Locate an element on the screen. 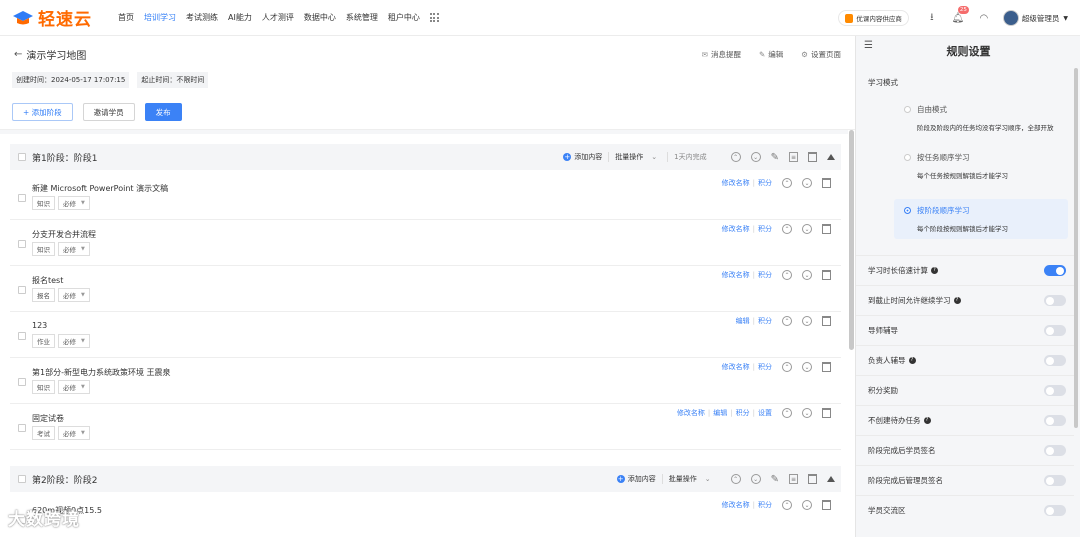 The height and width of the screenshot is (537, 1080). mode-option: 按任务顺序学习 每个任务按规则解锁后才能学习 is located at coordinates (981, 166).